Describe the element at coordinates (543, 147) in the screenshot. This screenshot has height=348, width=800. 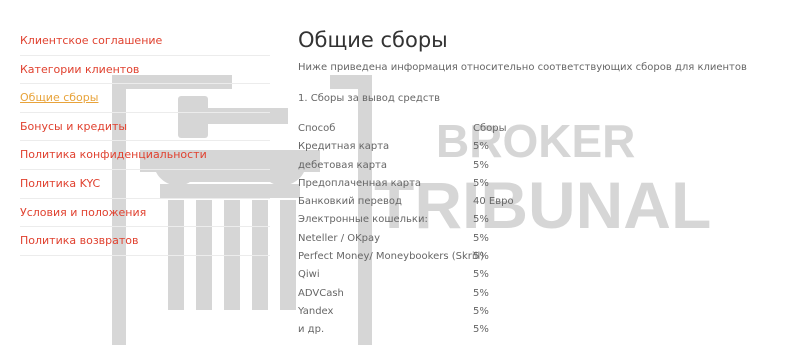
I see `table-row: Кредитная карта 5%` at that location.